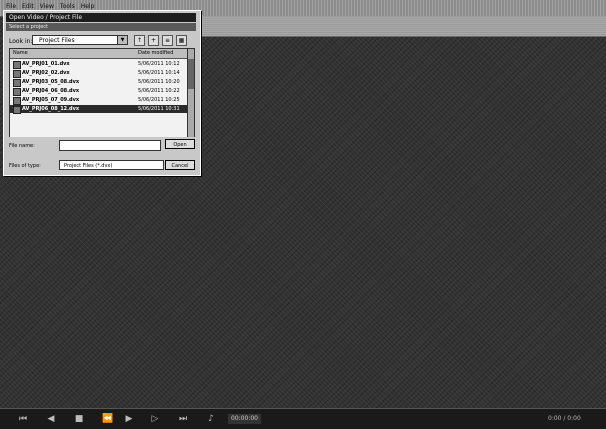  Describe the element at coordinates (403, 26) in the screenshot. I see `toolbar-strip` at that location.